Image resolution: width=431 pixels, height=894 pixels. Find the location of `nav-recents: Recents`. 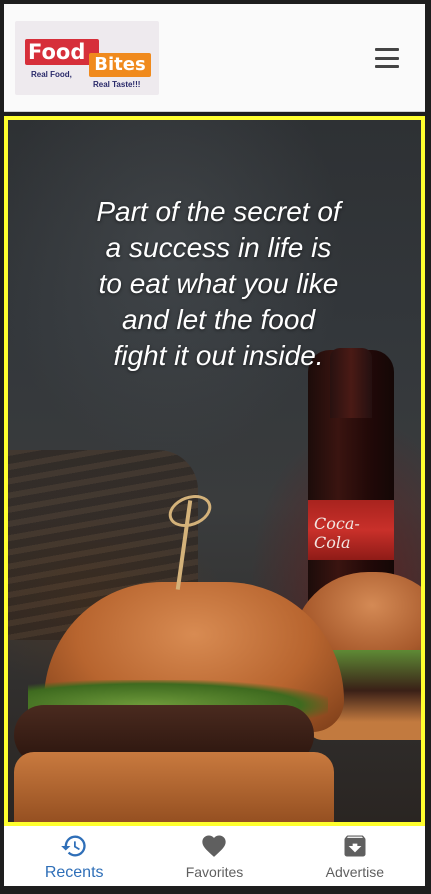

nav-recents: Recents is located at coordinates (74, 856).